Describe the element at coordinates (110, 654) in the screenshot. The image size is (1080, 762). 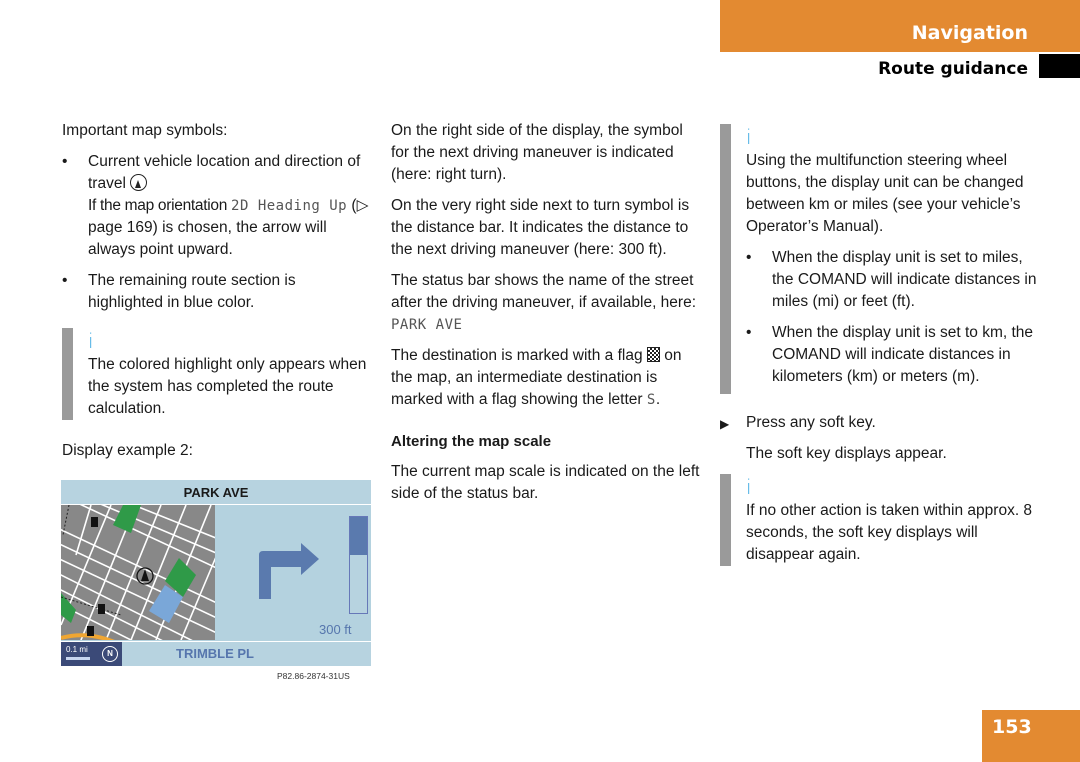
I see `north-compass-icon: N` at that location.